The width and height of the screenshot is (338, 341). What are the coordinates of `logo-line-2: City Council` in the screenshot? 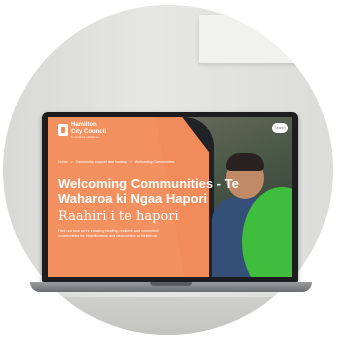 It's located at (89, 131).